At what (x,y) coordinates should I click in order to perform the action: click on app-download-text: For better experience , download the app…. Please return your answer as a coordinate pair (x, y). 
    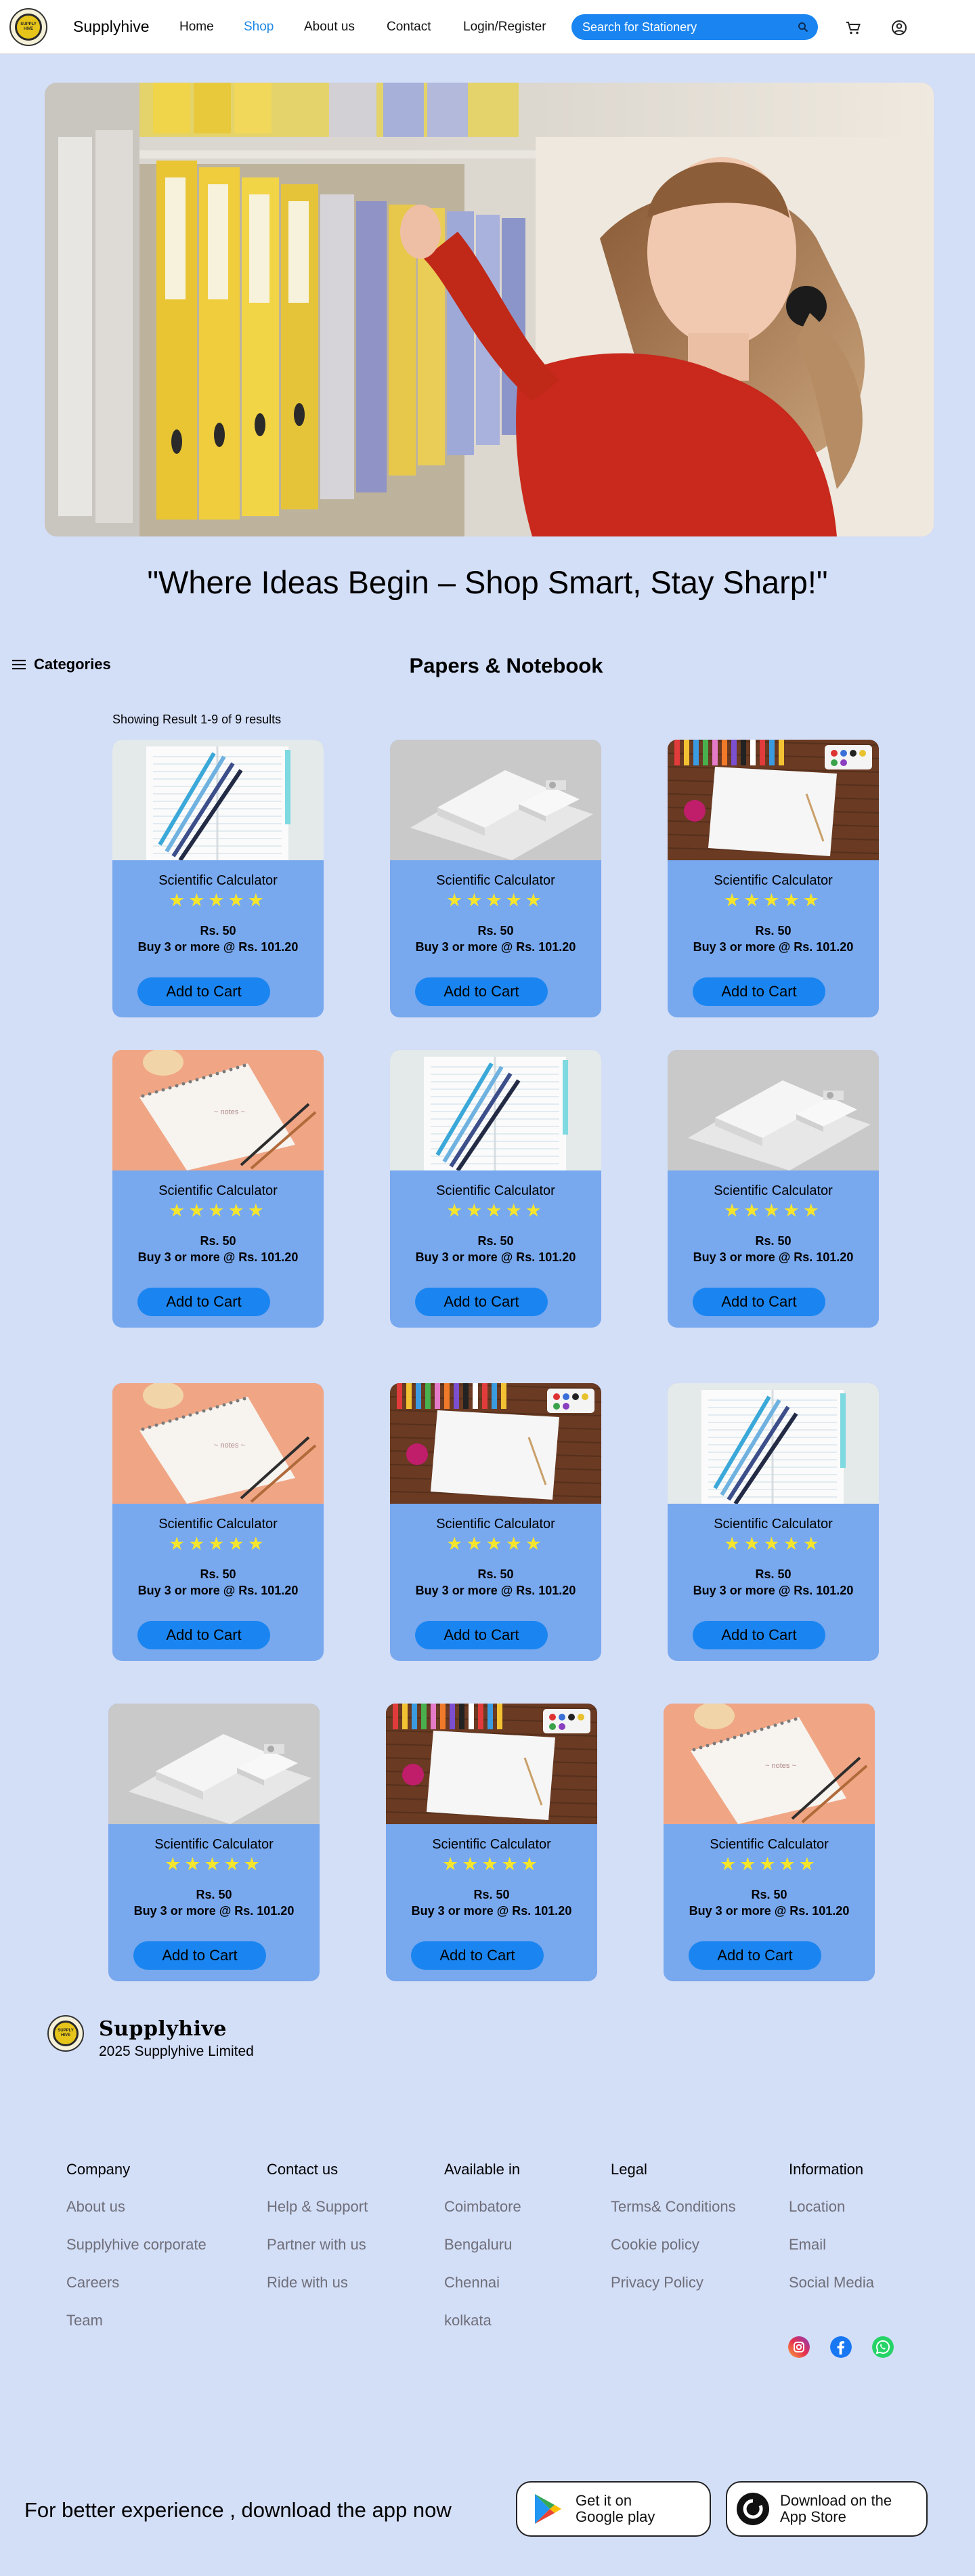
    Looking at the image, I should click on (238, 2510).